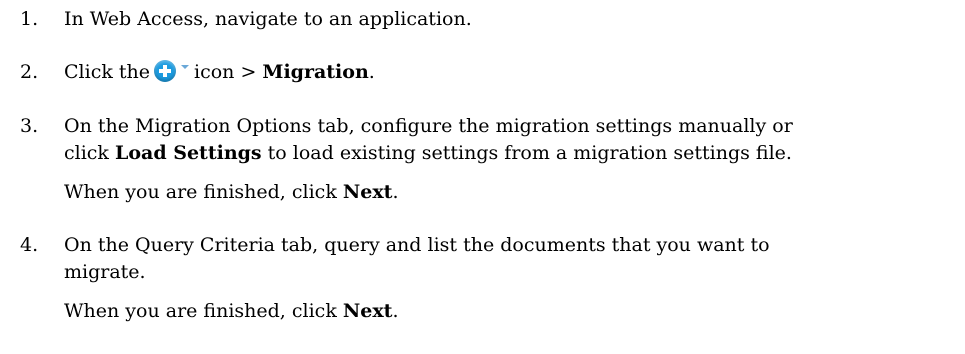  I want to click on step-number: 2., so click(29, 72).